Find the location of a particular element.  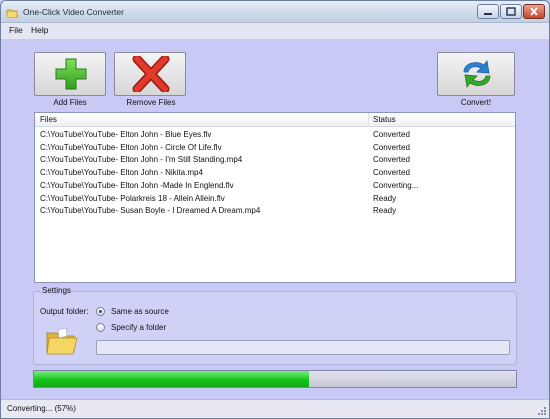

progress-fill is located at coordinates (171, 379).